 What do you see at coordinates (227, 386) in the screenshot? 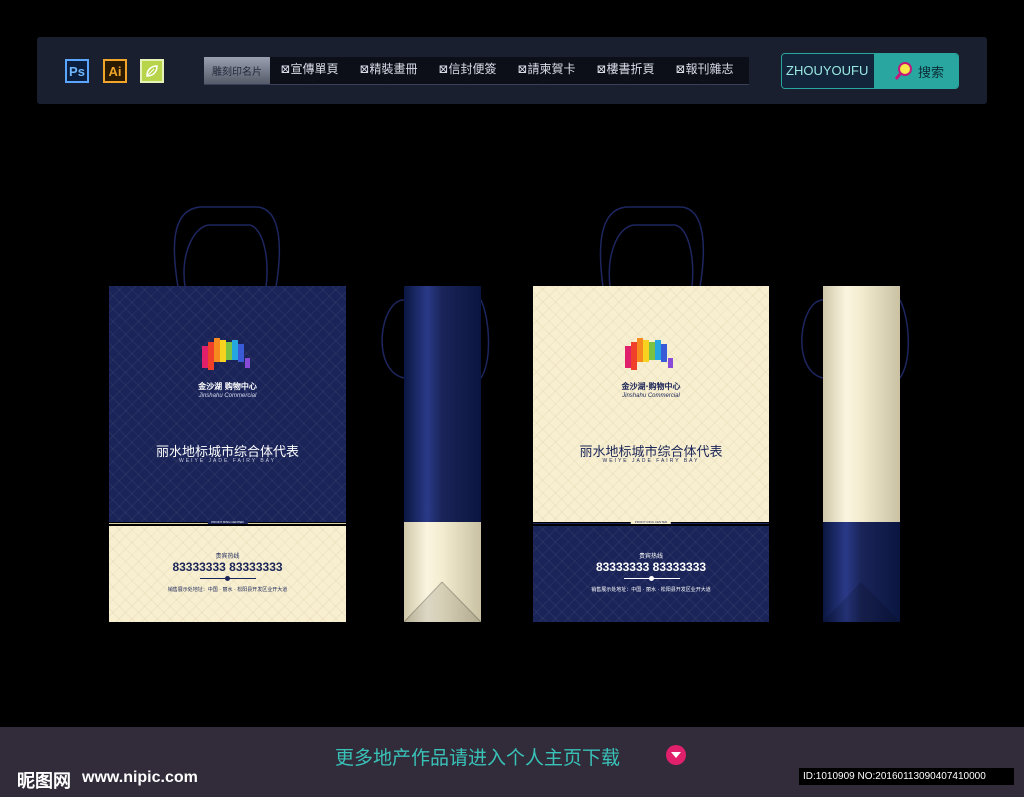
I see `brand-name-cn: 金沙湖 购物中心` at bounding box center [227, 386].